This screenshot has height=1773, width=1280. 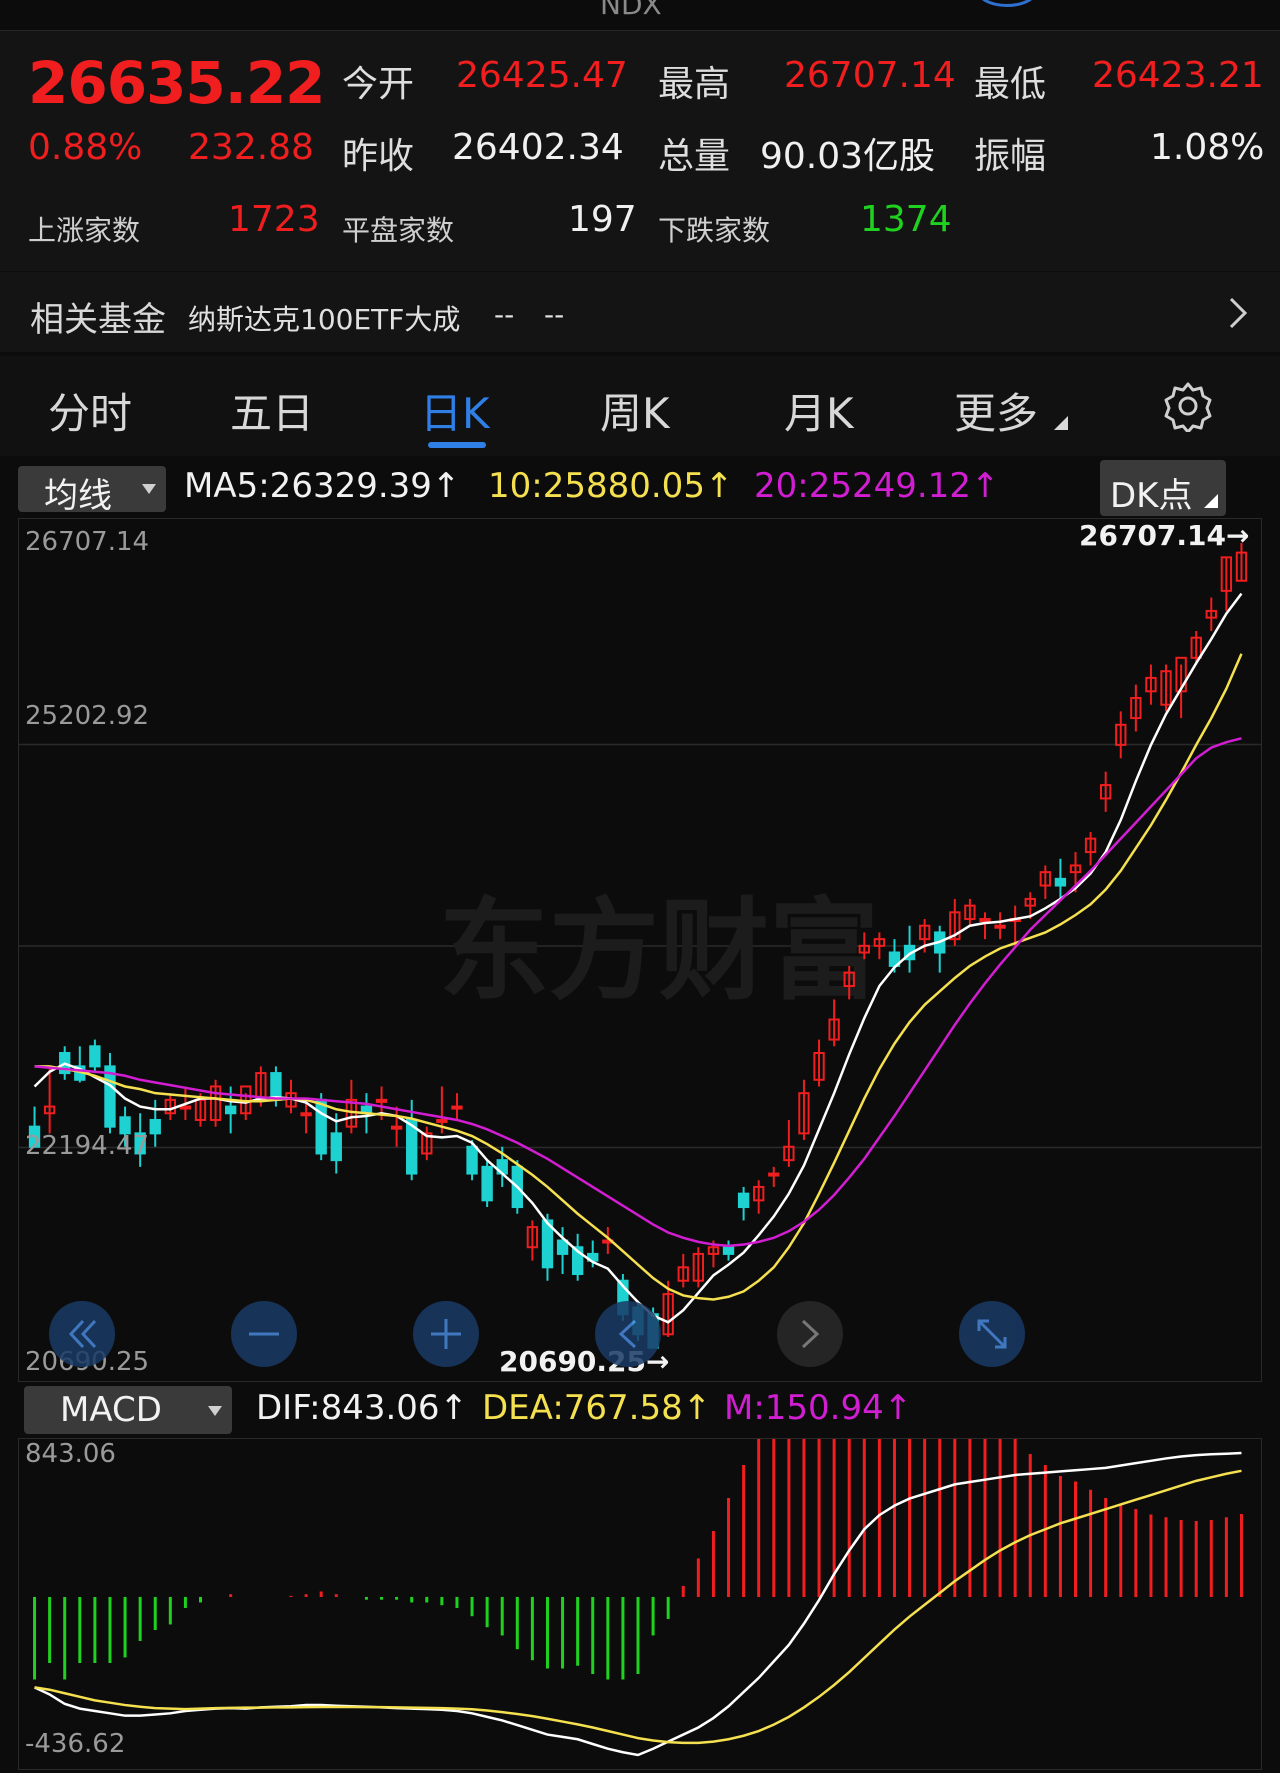 What do you see at coordinates (90, 410) in the screenshot?
I see `tab-intraday: 分时` at bounding box center [90, 410].